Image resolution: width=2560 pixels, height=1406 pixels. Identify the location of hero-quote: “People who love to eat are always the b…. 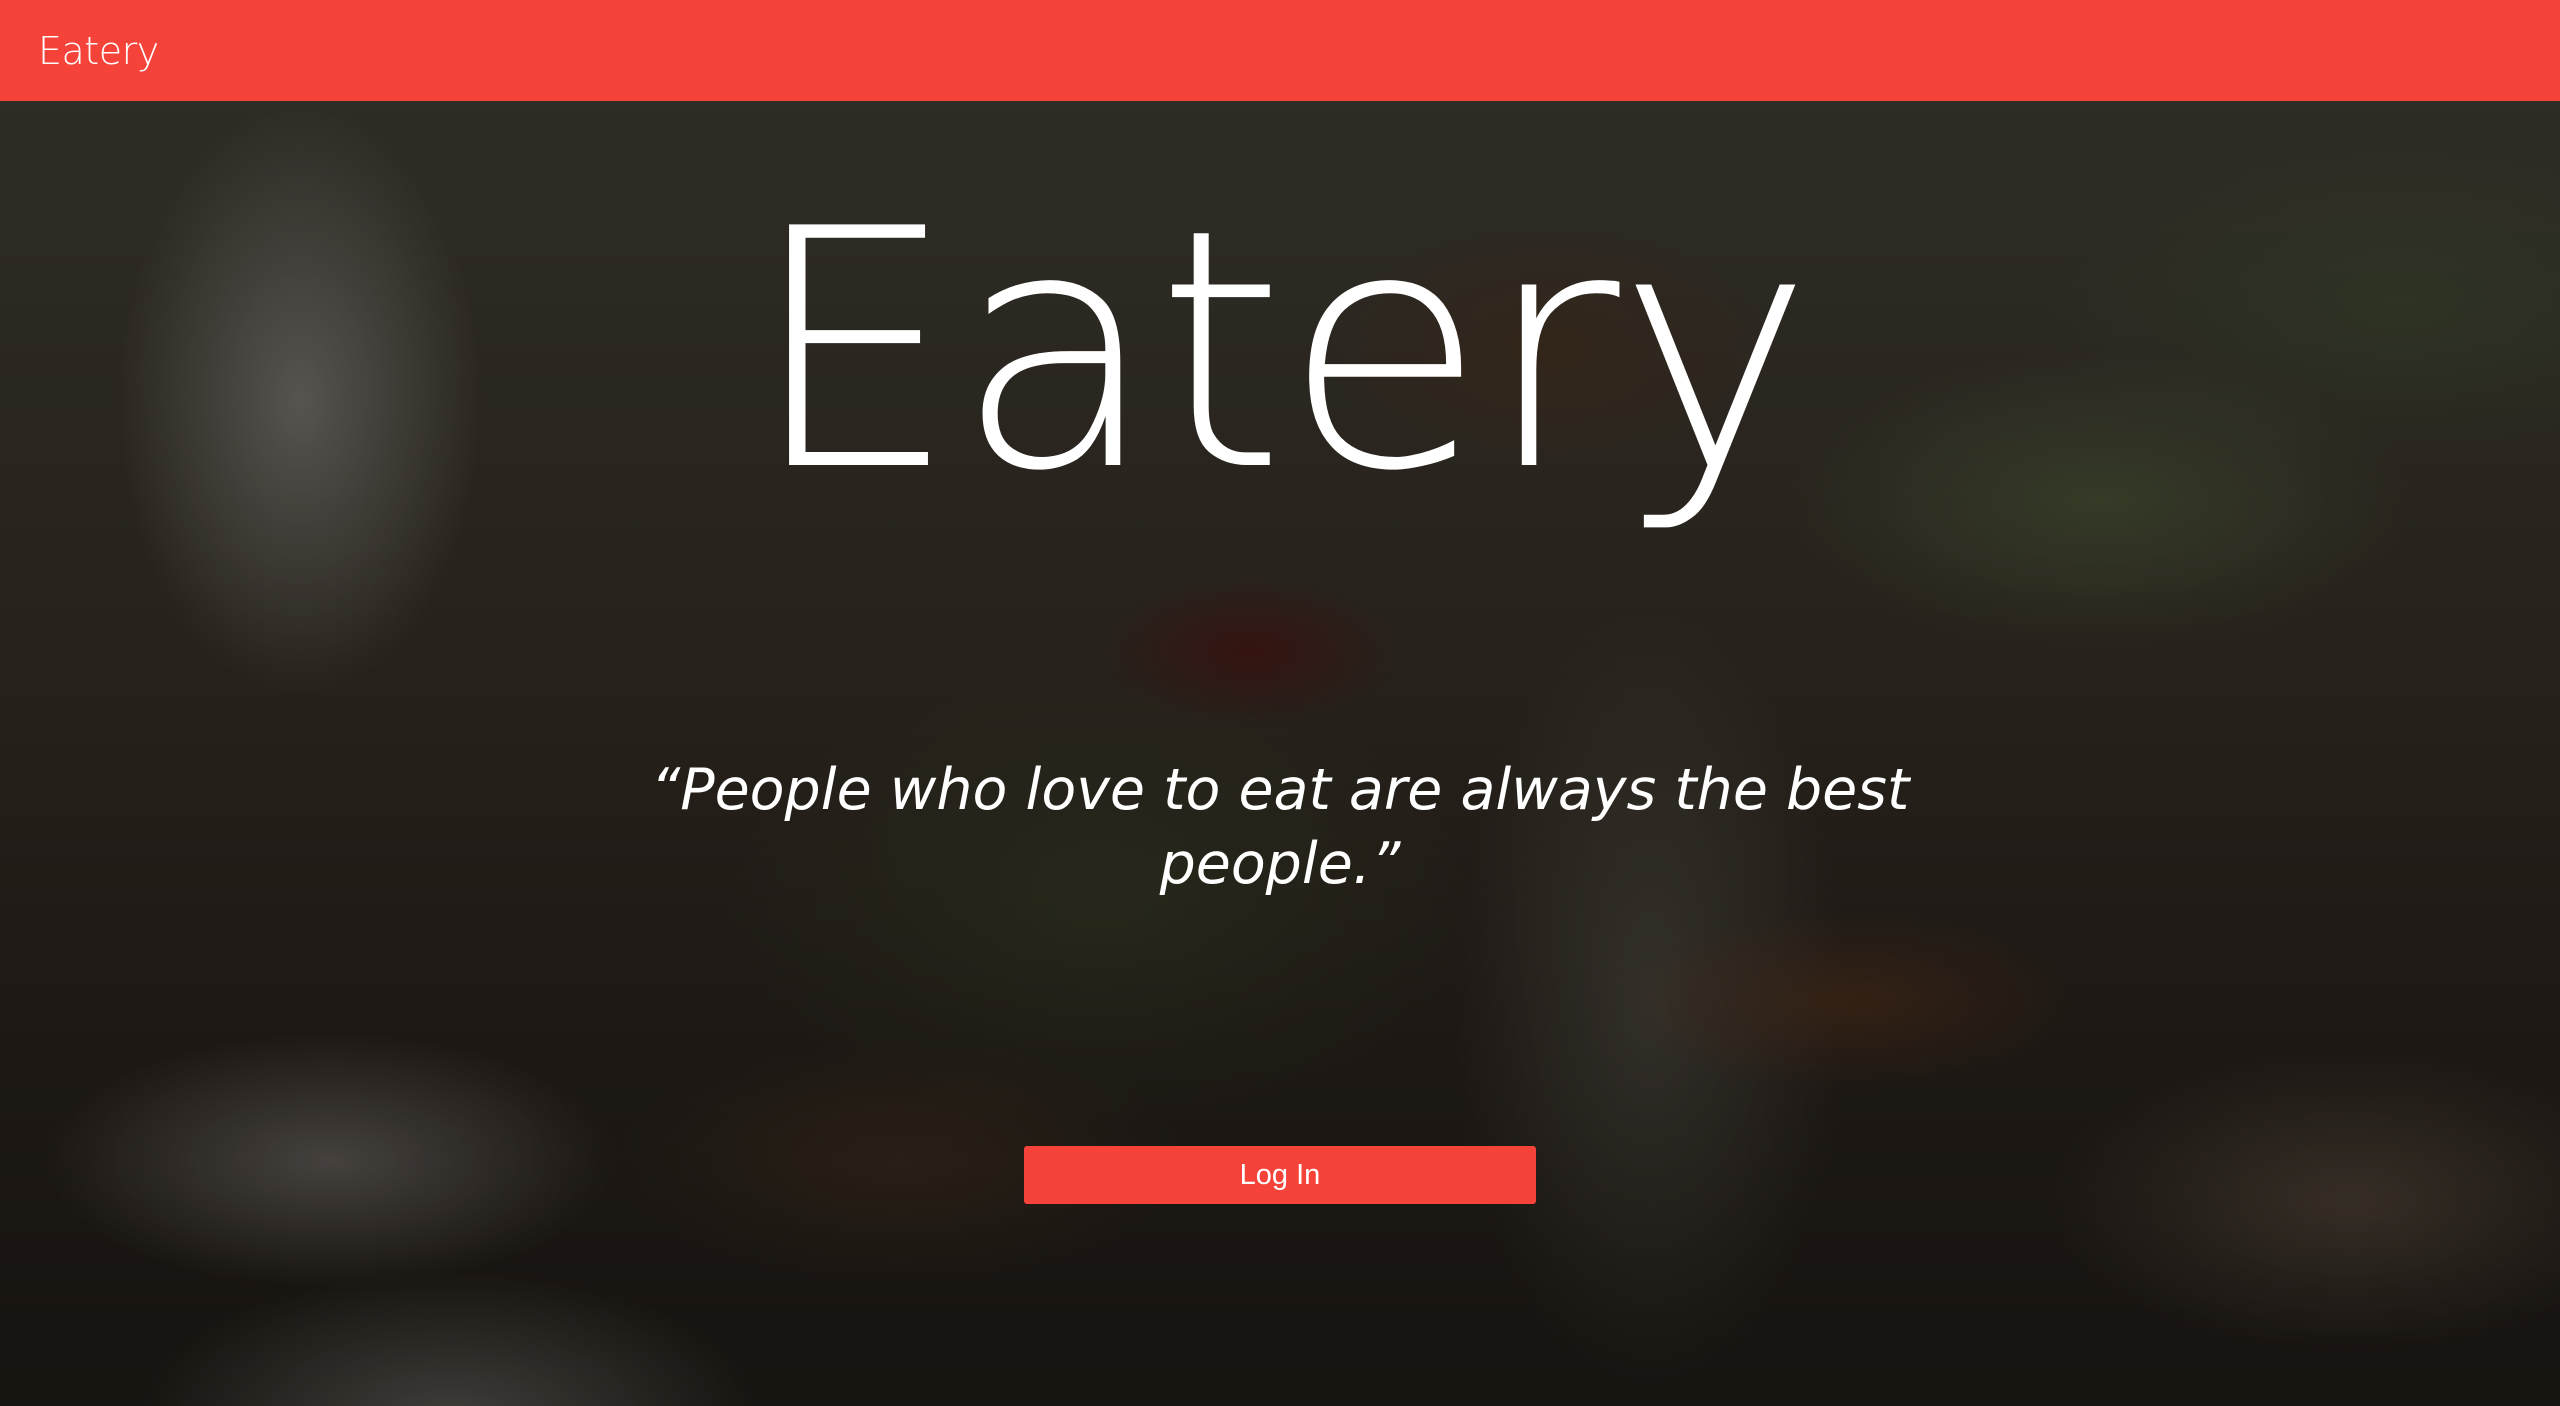
(1280, 827).